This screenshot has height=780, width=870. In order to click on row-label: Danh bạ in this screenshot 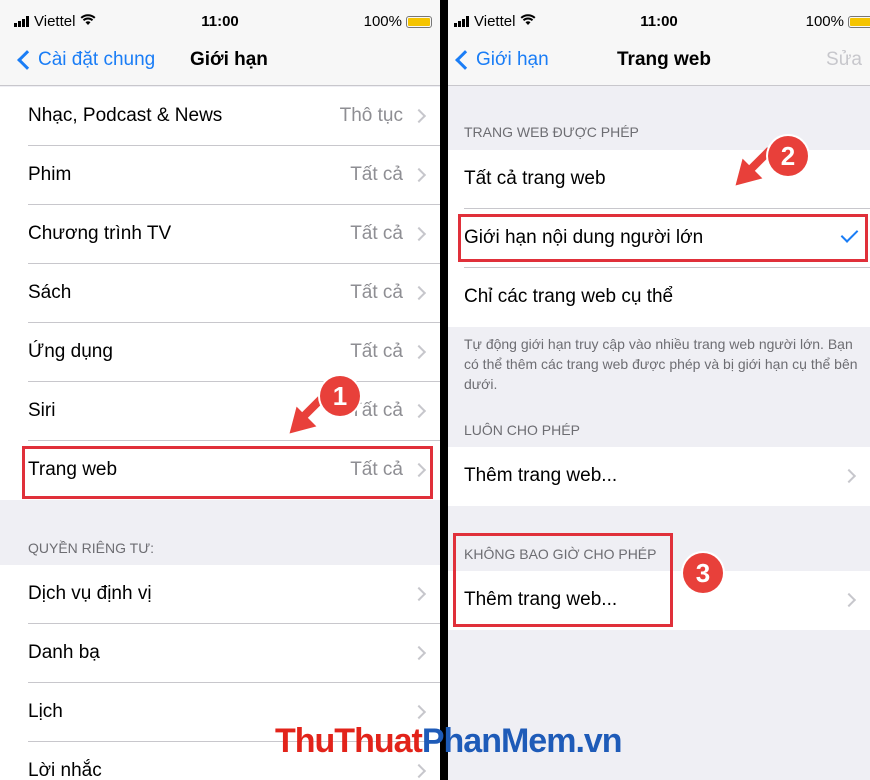, I will do `click(64, 652)`.